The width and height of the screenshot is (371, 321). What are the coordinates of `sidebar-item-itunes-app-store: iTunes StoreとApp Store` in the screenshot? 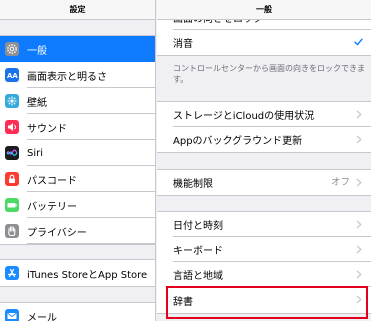 It's located at (77, 273).